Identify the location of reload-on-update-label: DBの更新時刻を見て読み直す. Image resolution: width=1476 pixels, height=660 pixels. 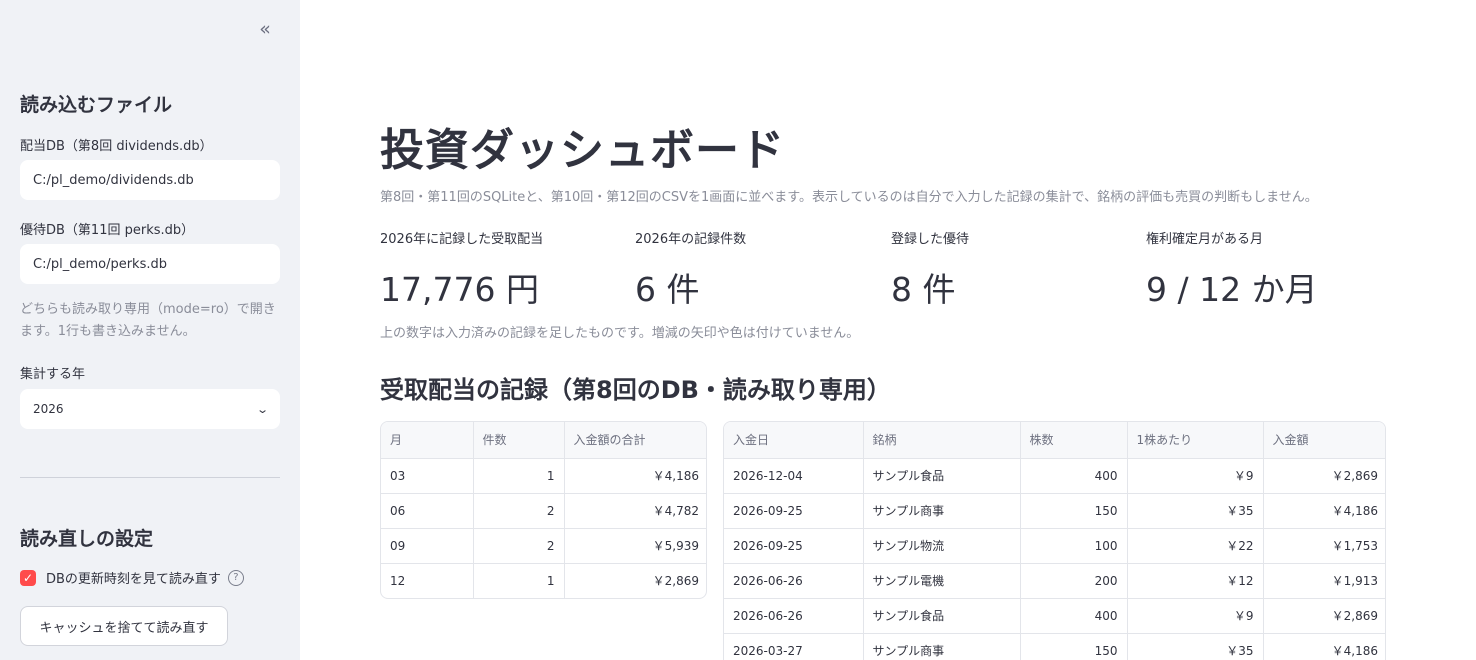
(133, 577).